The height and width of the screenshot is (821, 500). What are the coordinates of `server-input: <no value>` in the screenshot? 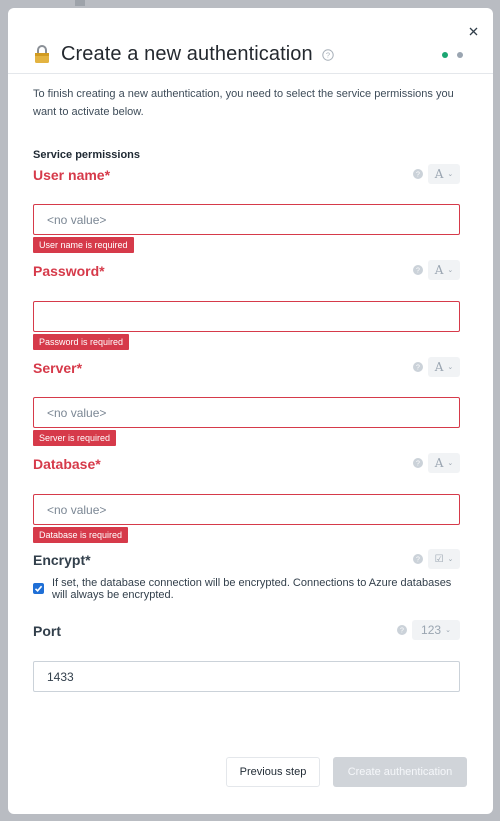 It's located at (246, 412).